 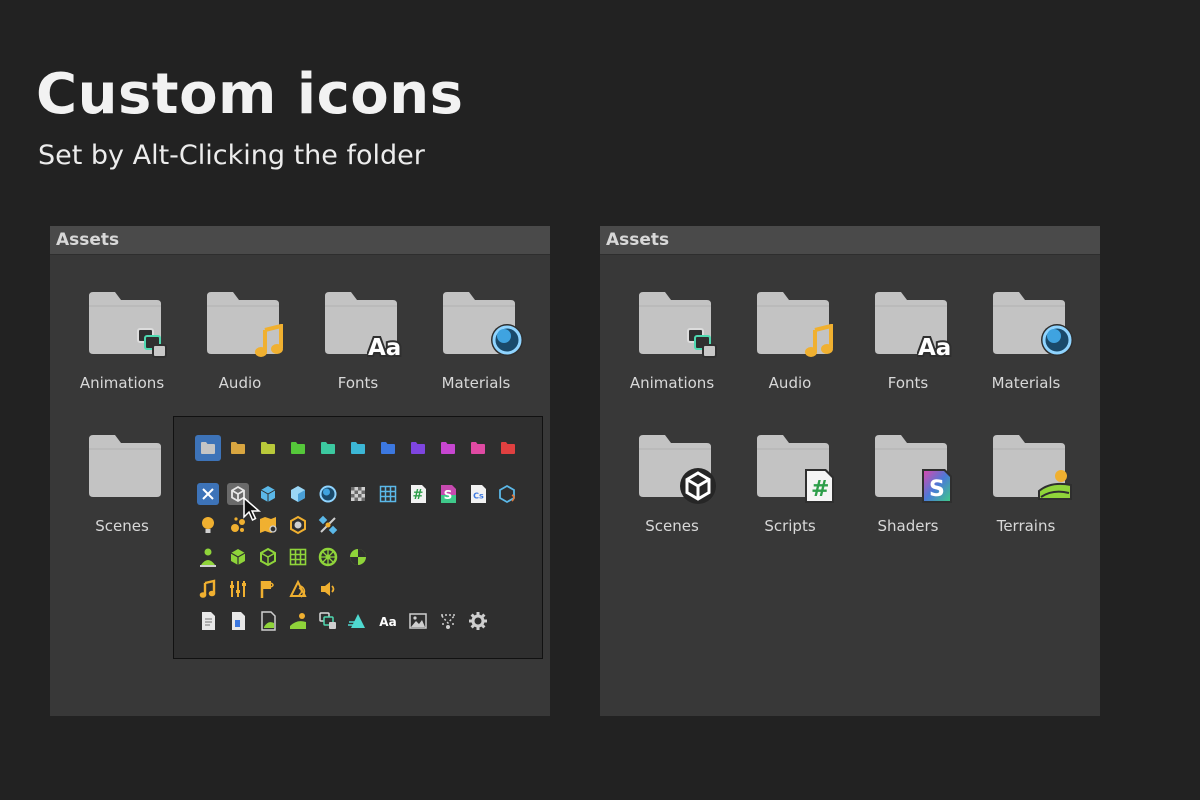 What do you see at coordinates (698, 488) in the screenshot?
I see `unity-logo-icon` at bounding box center [698, 488].